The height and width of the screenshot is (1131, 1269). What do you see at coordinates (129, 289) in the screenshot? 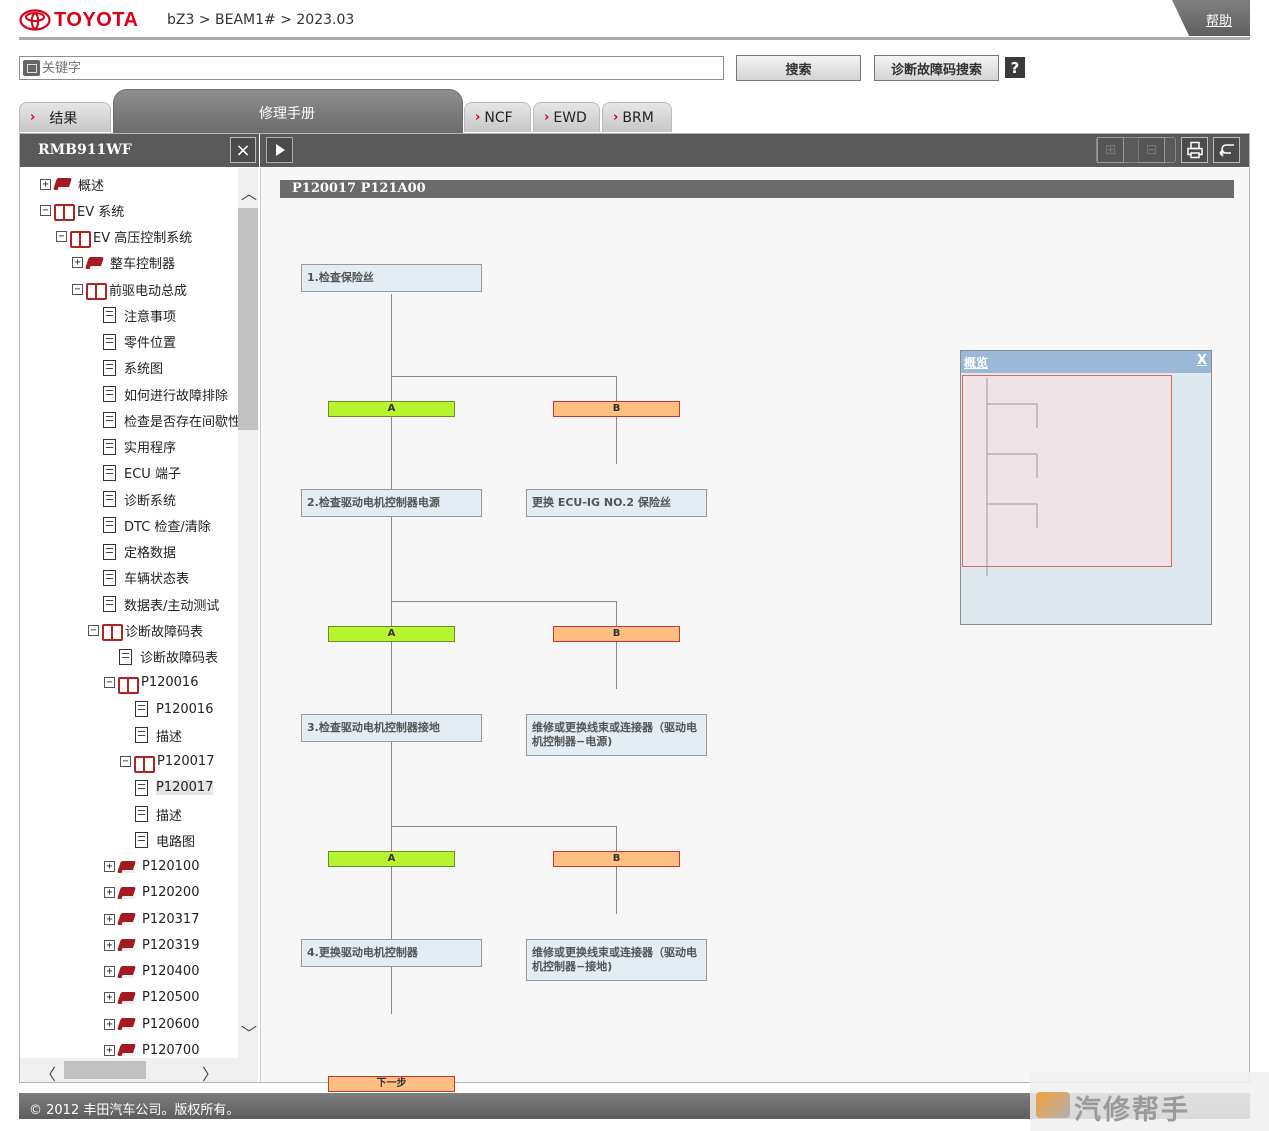
I see `tree-item: − 前驱电动总成` at bounding box center [129, 289].